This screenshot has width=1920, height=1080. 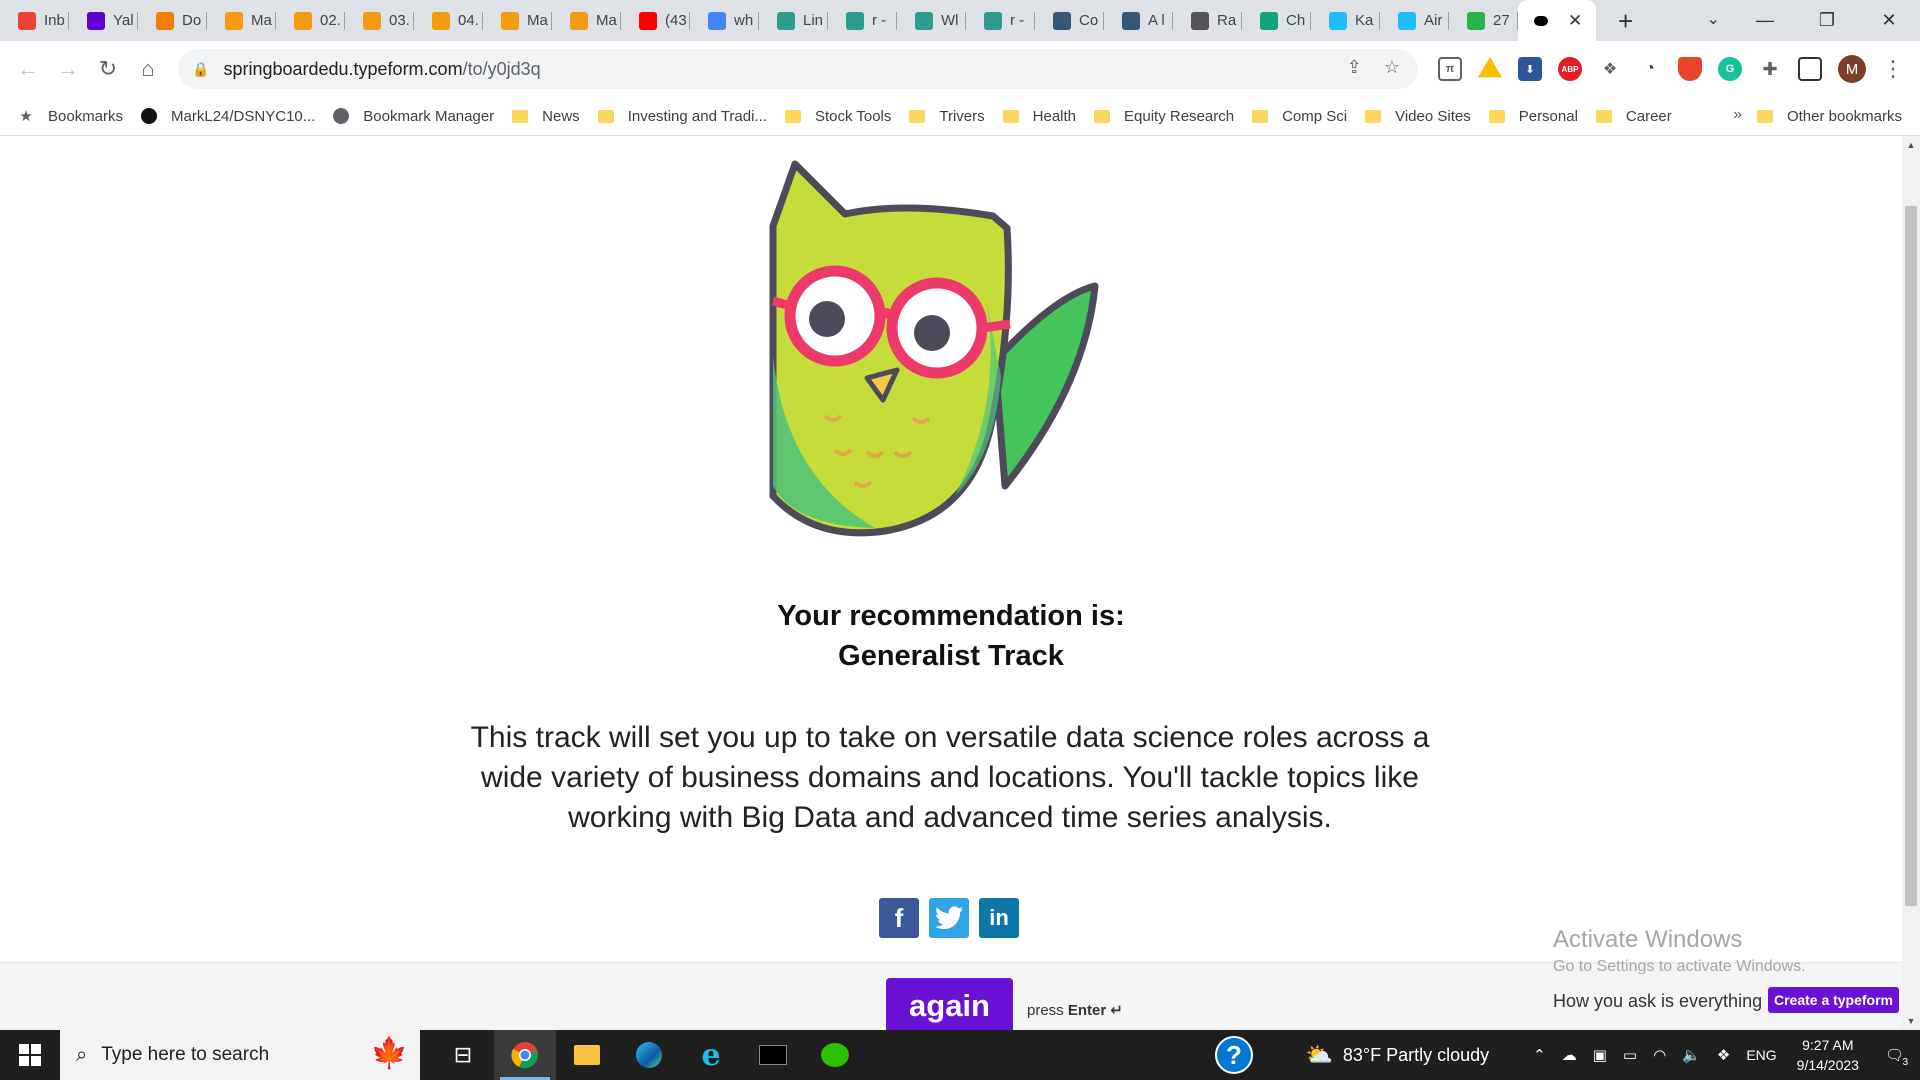 I want to click on bookmark-item: Health, so click(x=1039, y=116).